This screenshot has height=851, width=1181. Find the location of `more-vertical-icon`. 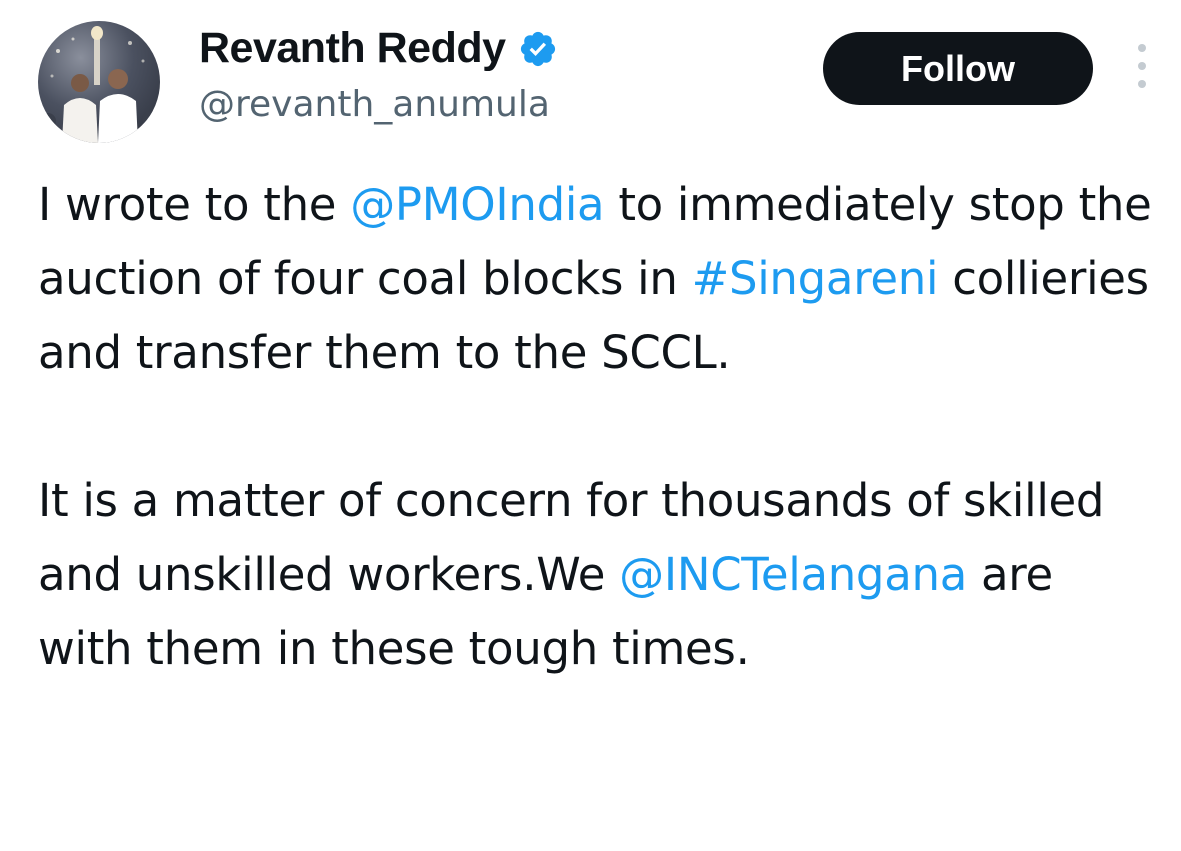

more-vertical-icon is located at coordinates (1142, 66).